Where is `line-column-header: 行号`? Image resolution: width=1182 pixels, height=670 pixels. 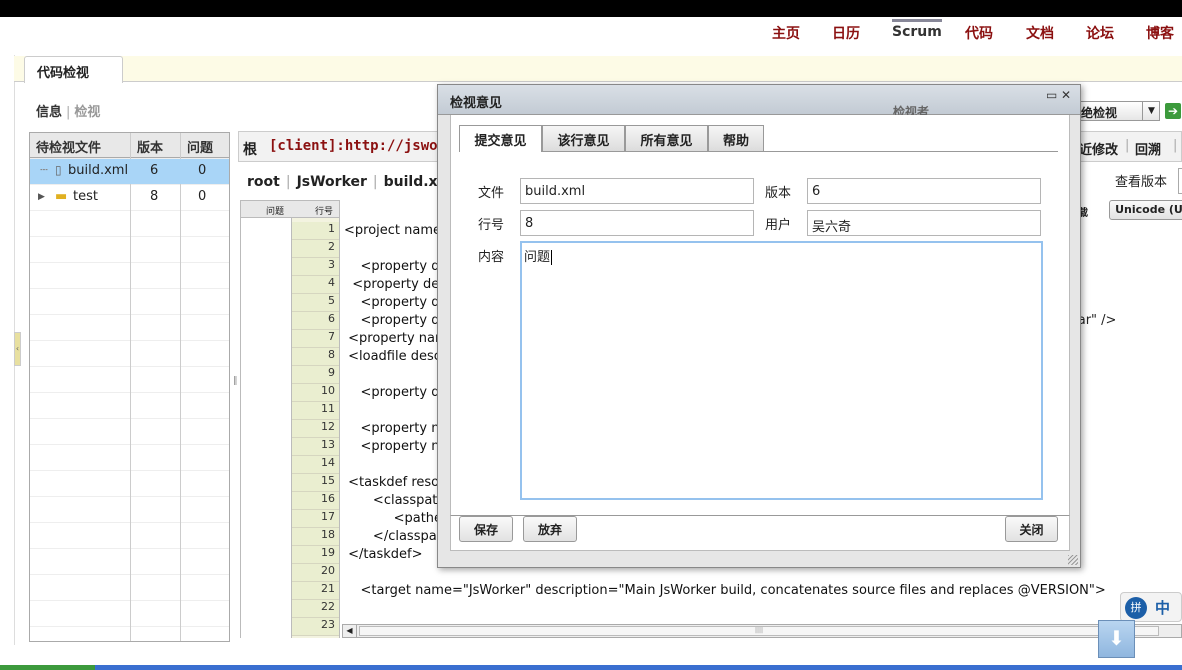
line-column-header: 行号 is located at coordinates (324, 212).